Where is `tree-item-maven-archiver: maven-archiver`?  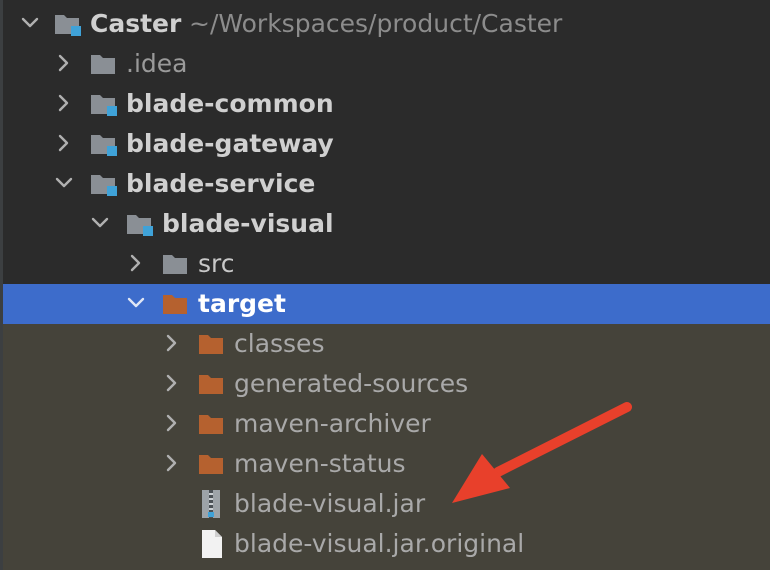 tree-item-maven-archiver: maven-archiver is located at coordinates (386, 424).